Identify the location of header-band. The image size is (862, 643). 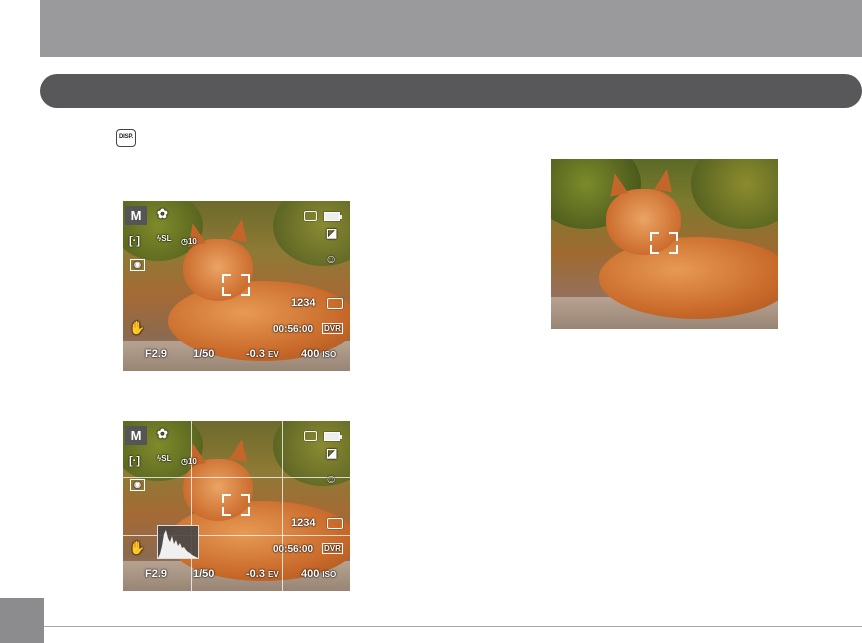
(451, 28).